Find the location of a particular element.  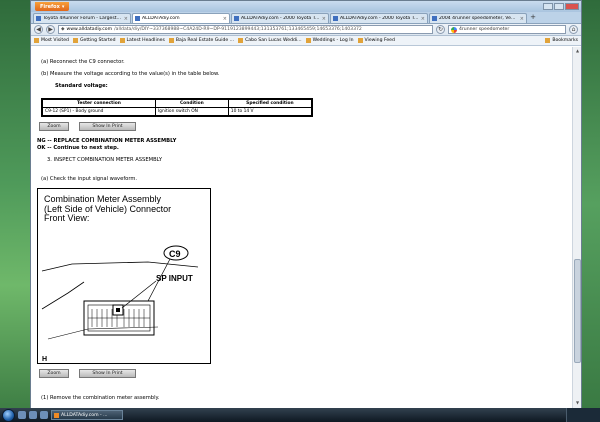

bookmark-weddings-login: Weddings - Log In is located at coordinates (329, 40).